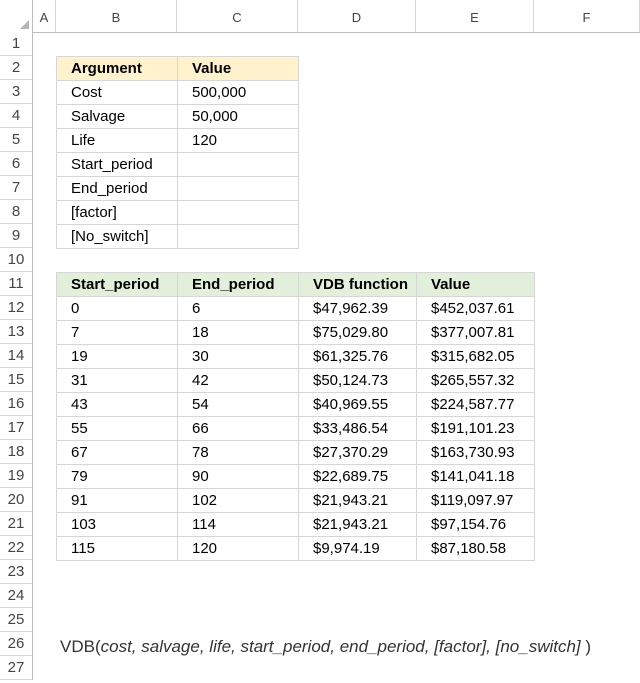 The image size is (640, 683). What do you see at coordinates (16, 548) in the screenshot?
I see `row-header-22: 22` at bounding box center [16, 548].